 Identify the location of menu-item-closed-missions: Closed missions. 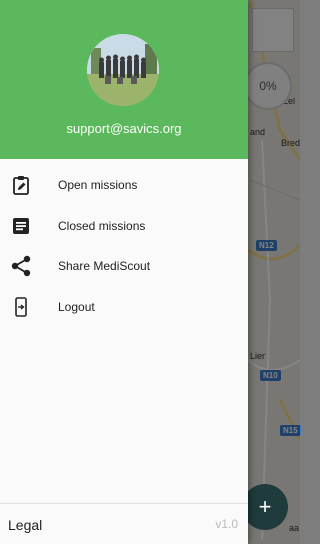
(124, 226).